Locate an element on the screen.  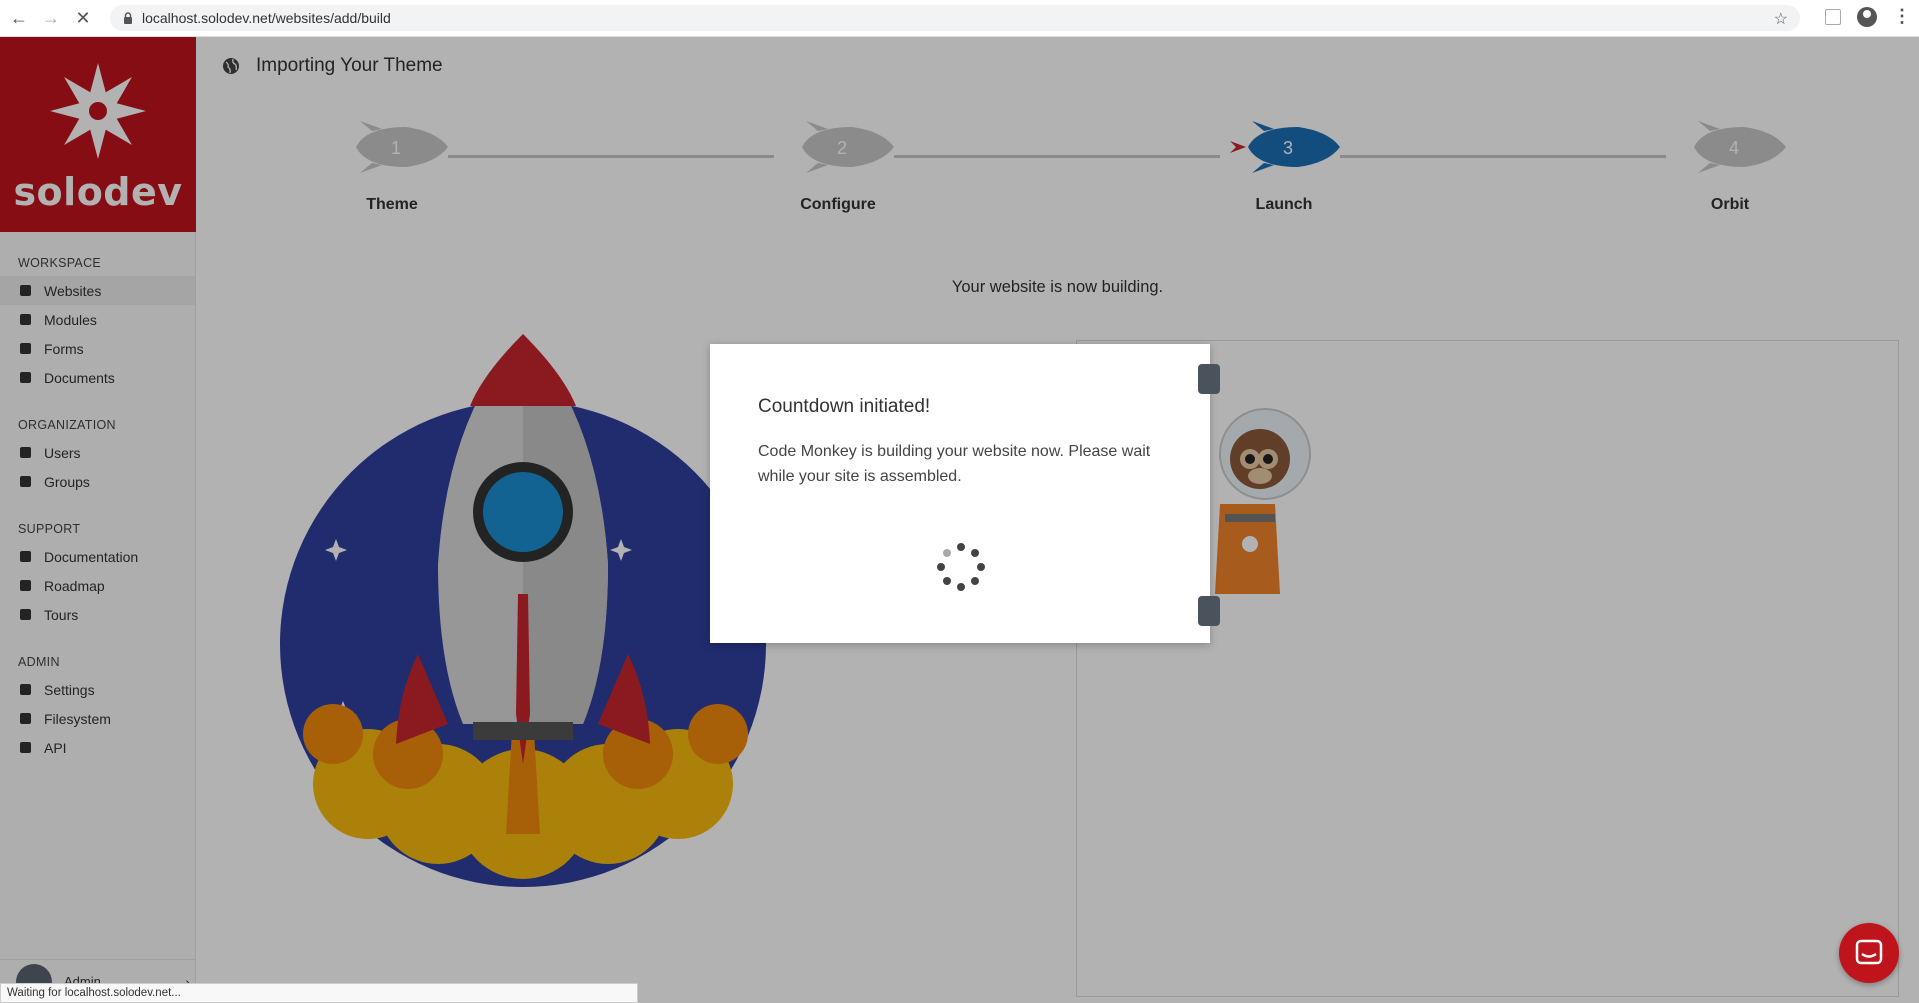
chat-launcher-button is located at coordinates (1869, 953).